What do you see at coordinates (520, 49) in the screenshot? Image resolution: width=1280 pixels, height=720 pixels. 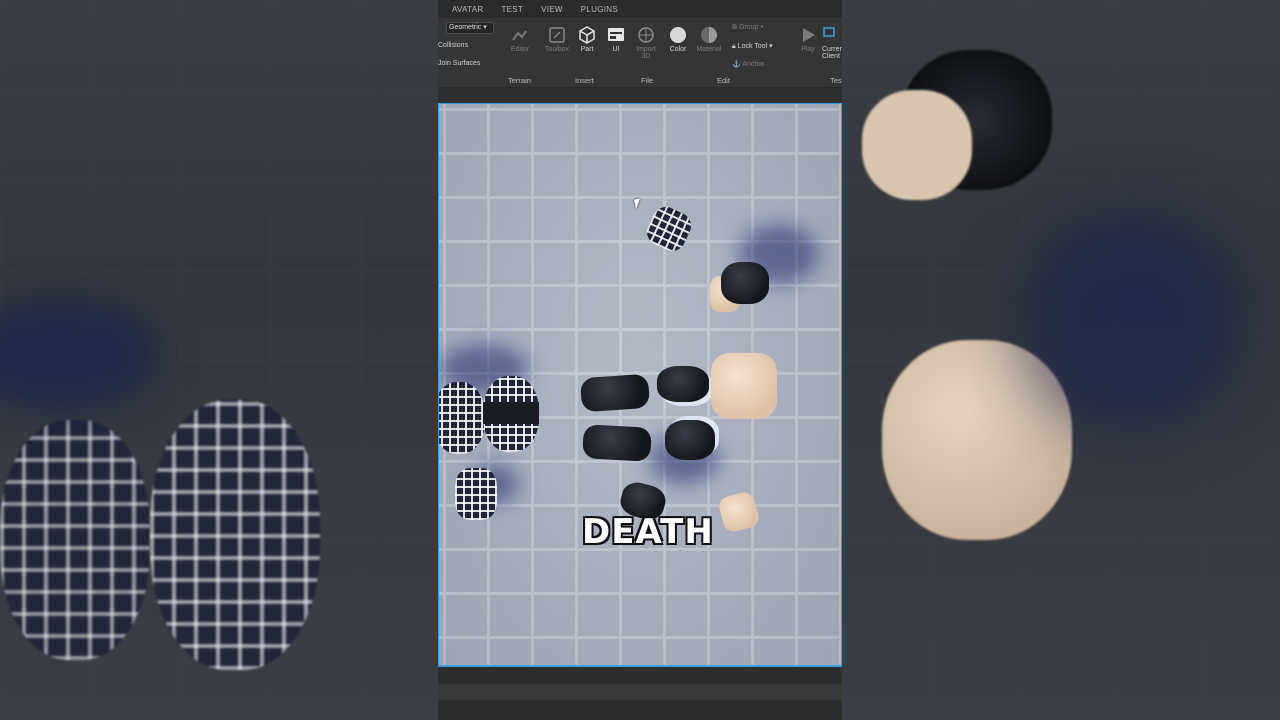 I see `editor-label: Editor` at bounding box center [520, 49].